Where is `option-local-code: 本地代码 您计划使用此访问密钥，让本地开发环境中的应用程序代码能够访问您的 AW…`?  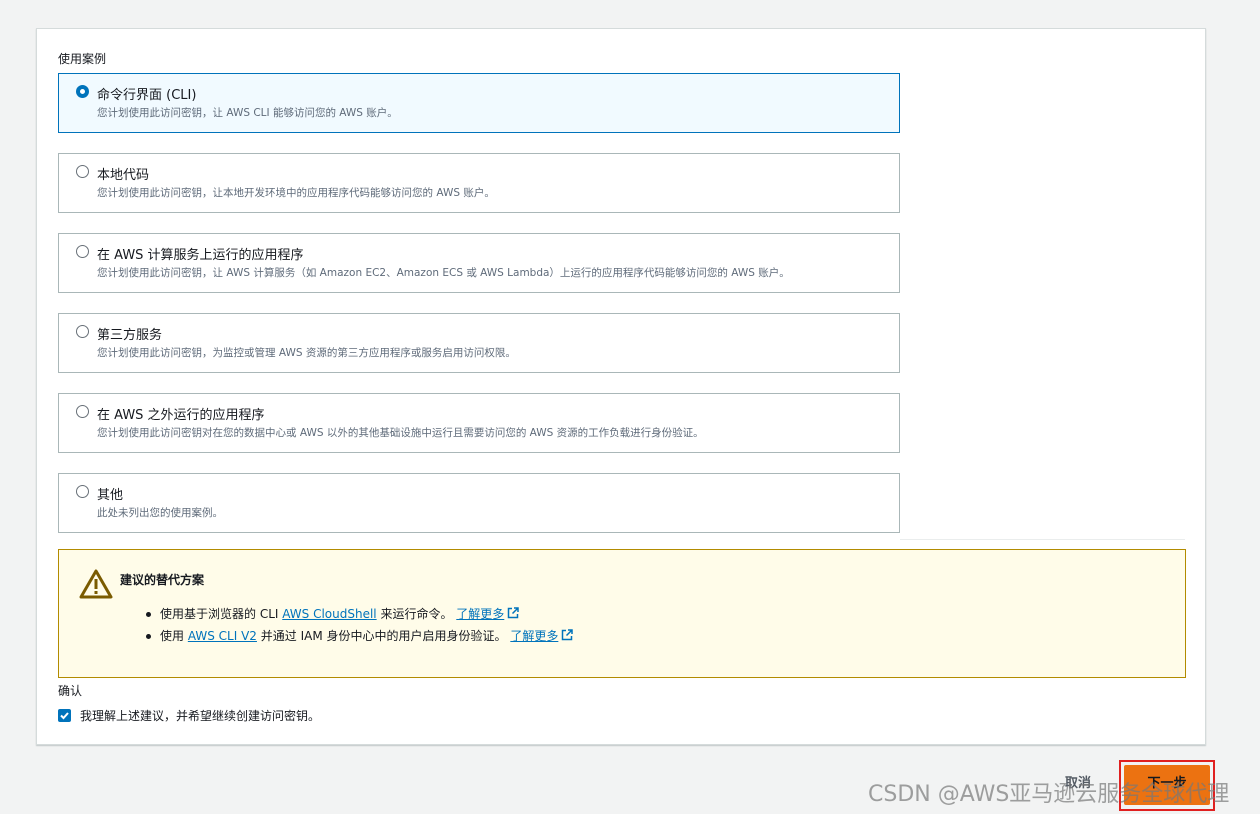
option-local-code: 本地代码 您计划使用此访问密钥，让本地开发环境中的应用程序代码能够访问您的 AW… is located at coordinates (479, 183).